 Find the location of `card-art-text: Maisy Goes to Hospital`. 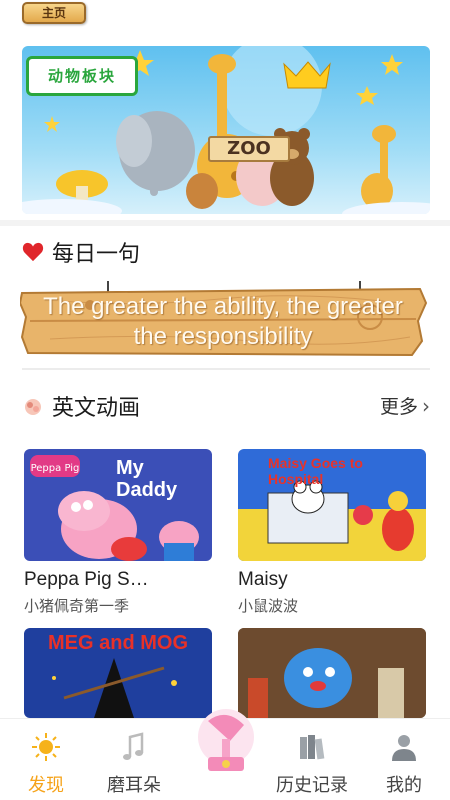

card-art-text: Maisy Goes to Hospital is located at coordinates (315, 471).